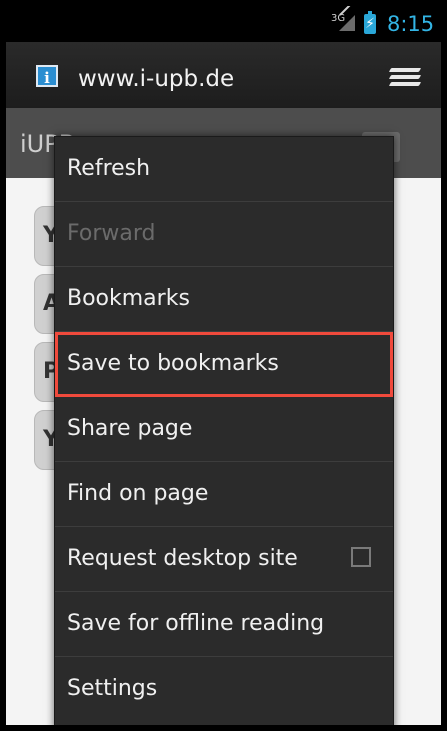 This screenshot has width=447, height=731. I want to click on menu-item-bookmarks: Bookmarks, so click(224, 299).